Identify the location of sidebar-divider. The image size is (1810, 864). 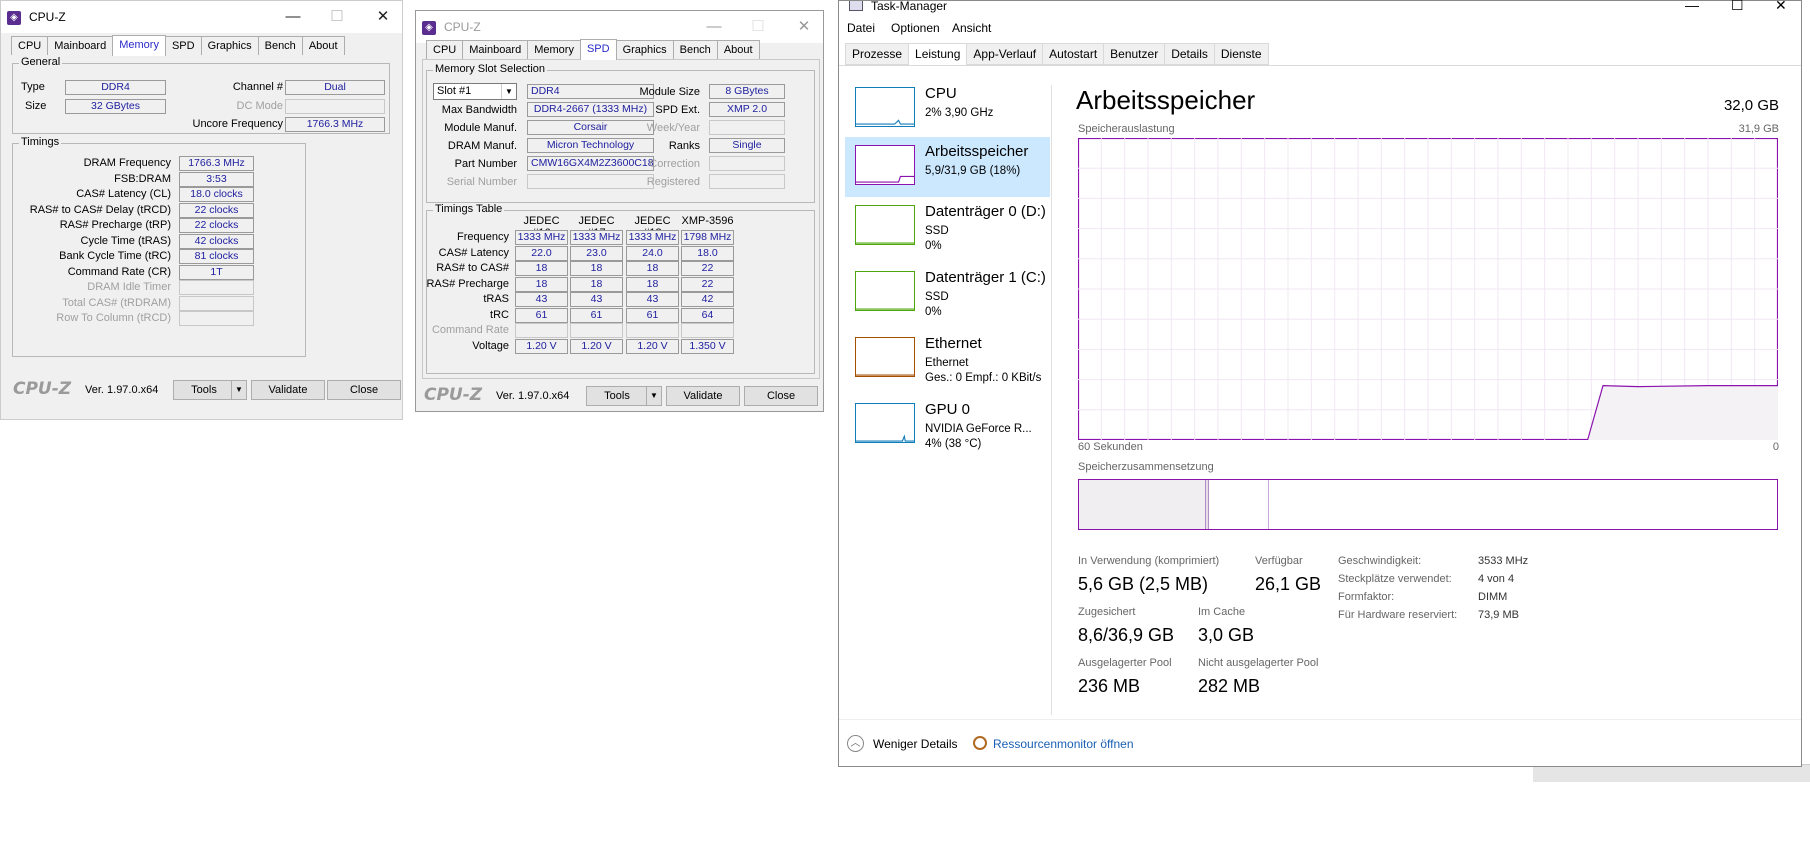
(1051, 400).